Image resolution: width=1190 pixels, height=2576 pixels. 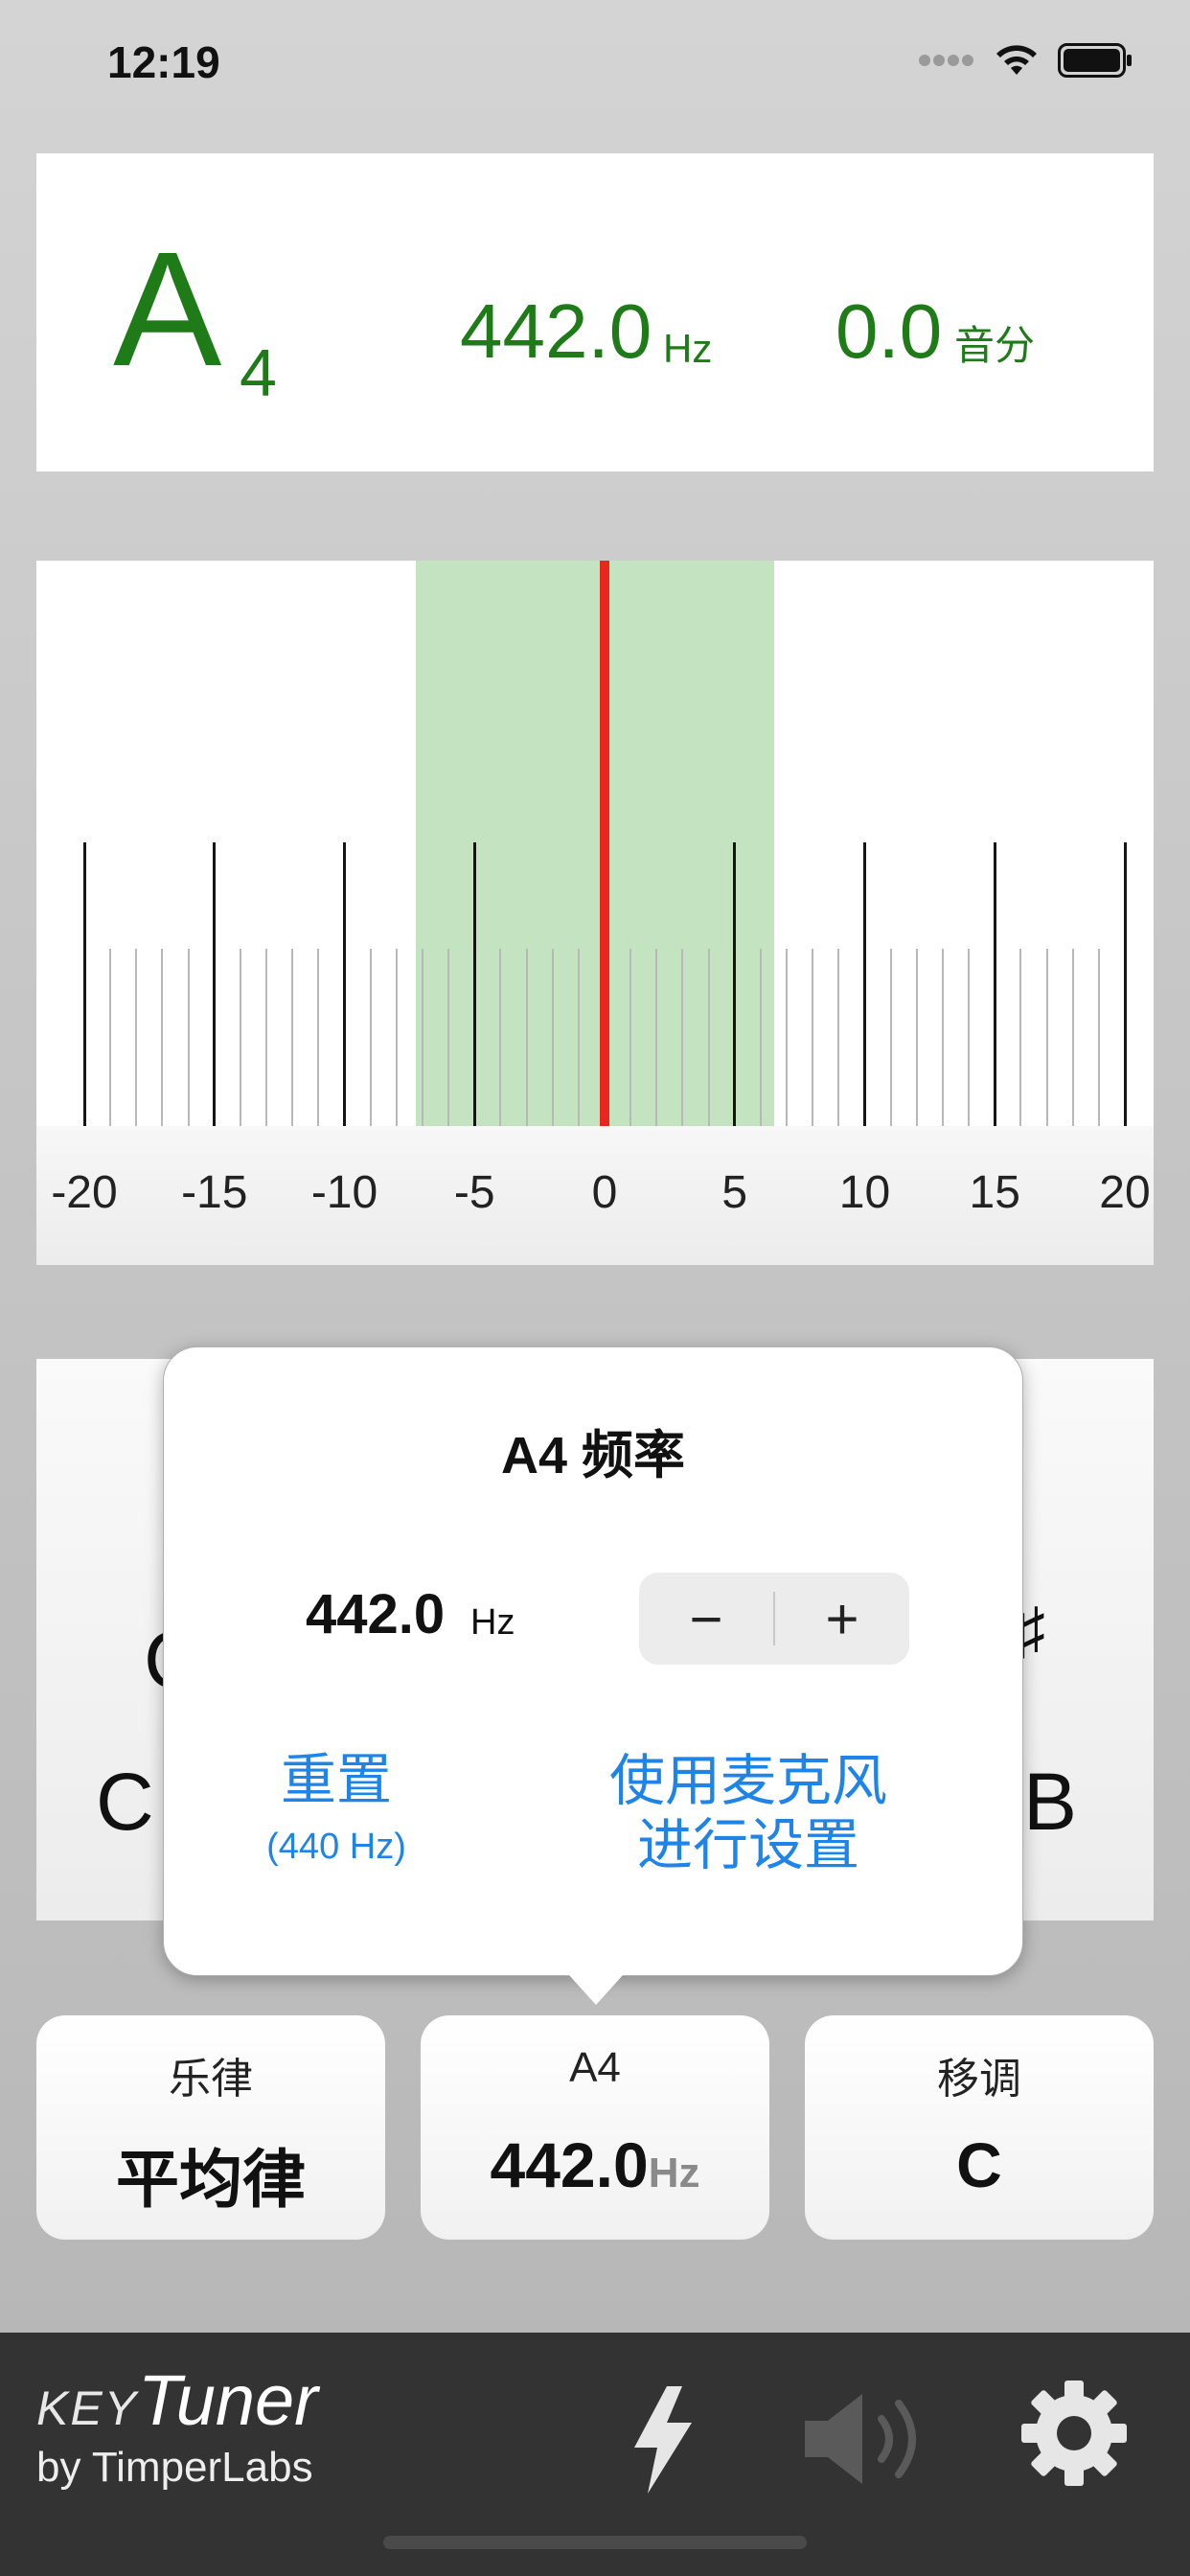 What do you see at coordinates (842, 1619) in the screenshot?
I see `increment-button: +` at bounding box center [842, 1619].